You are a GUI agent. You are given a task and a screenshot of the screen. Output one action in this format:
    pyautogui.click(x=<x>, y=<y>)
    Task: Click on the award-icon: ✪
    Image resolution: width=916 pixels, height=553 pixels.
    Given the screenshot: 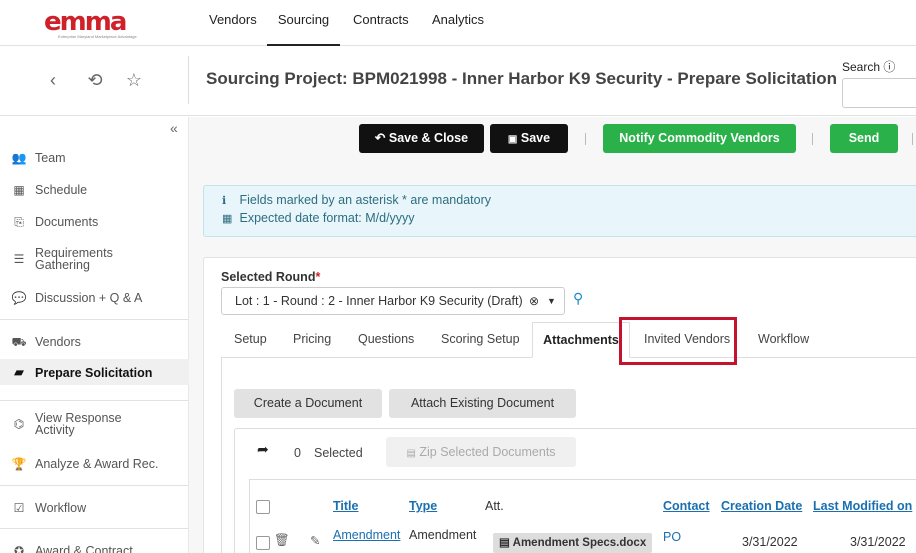 What is the action you would take?
    pyautogui.click(x=19, y=548)
    